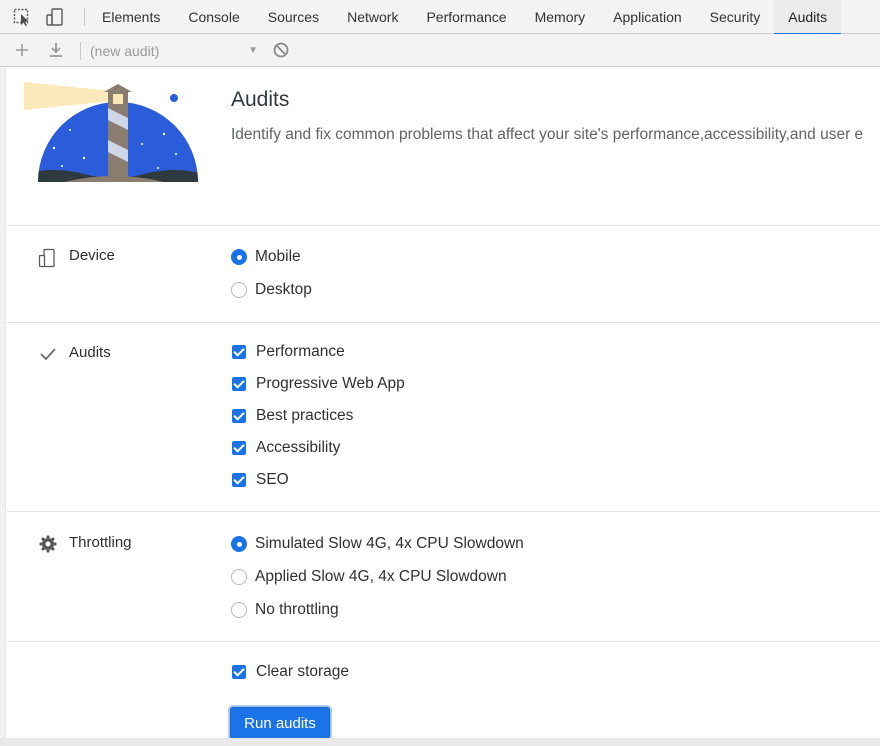  Describe the element at coordinates (298, 447) in the screenshot. I see `audit-option-label: Accessibility` at that location.